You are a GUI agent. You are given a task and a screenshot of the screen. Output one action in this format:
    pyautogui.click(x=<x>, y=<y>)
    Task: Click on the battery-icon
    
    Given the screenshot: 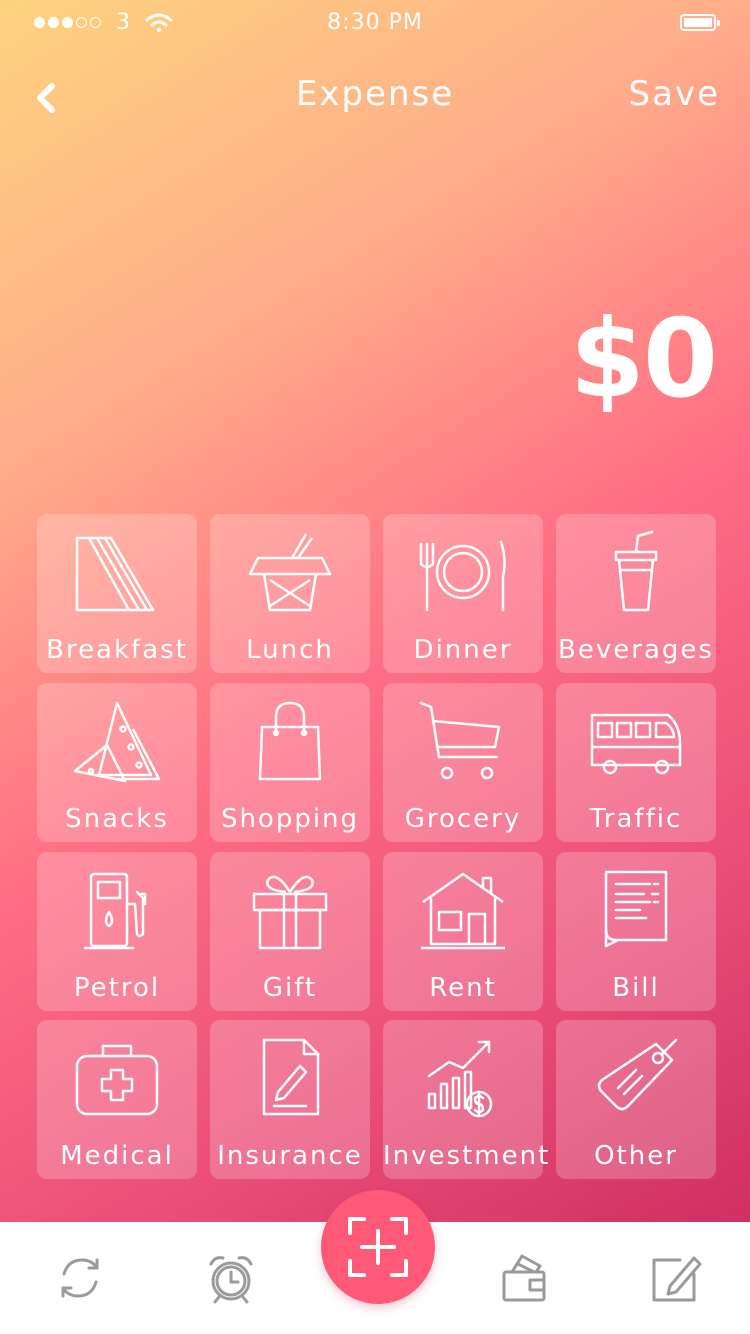 What is the action you would take?
    pyautogui.click(x=700, y=22)
    